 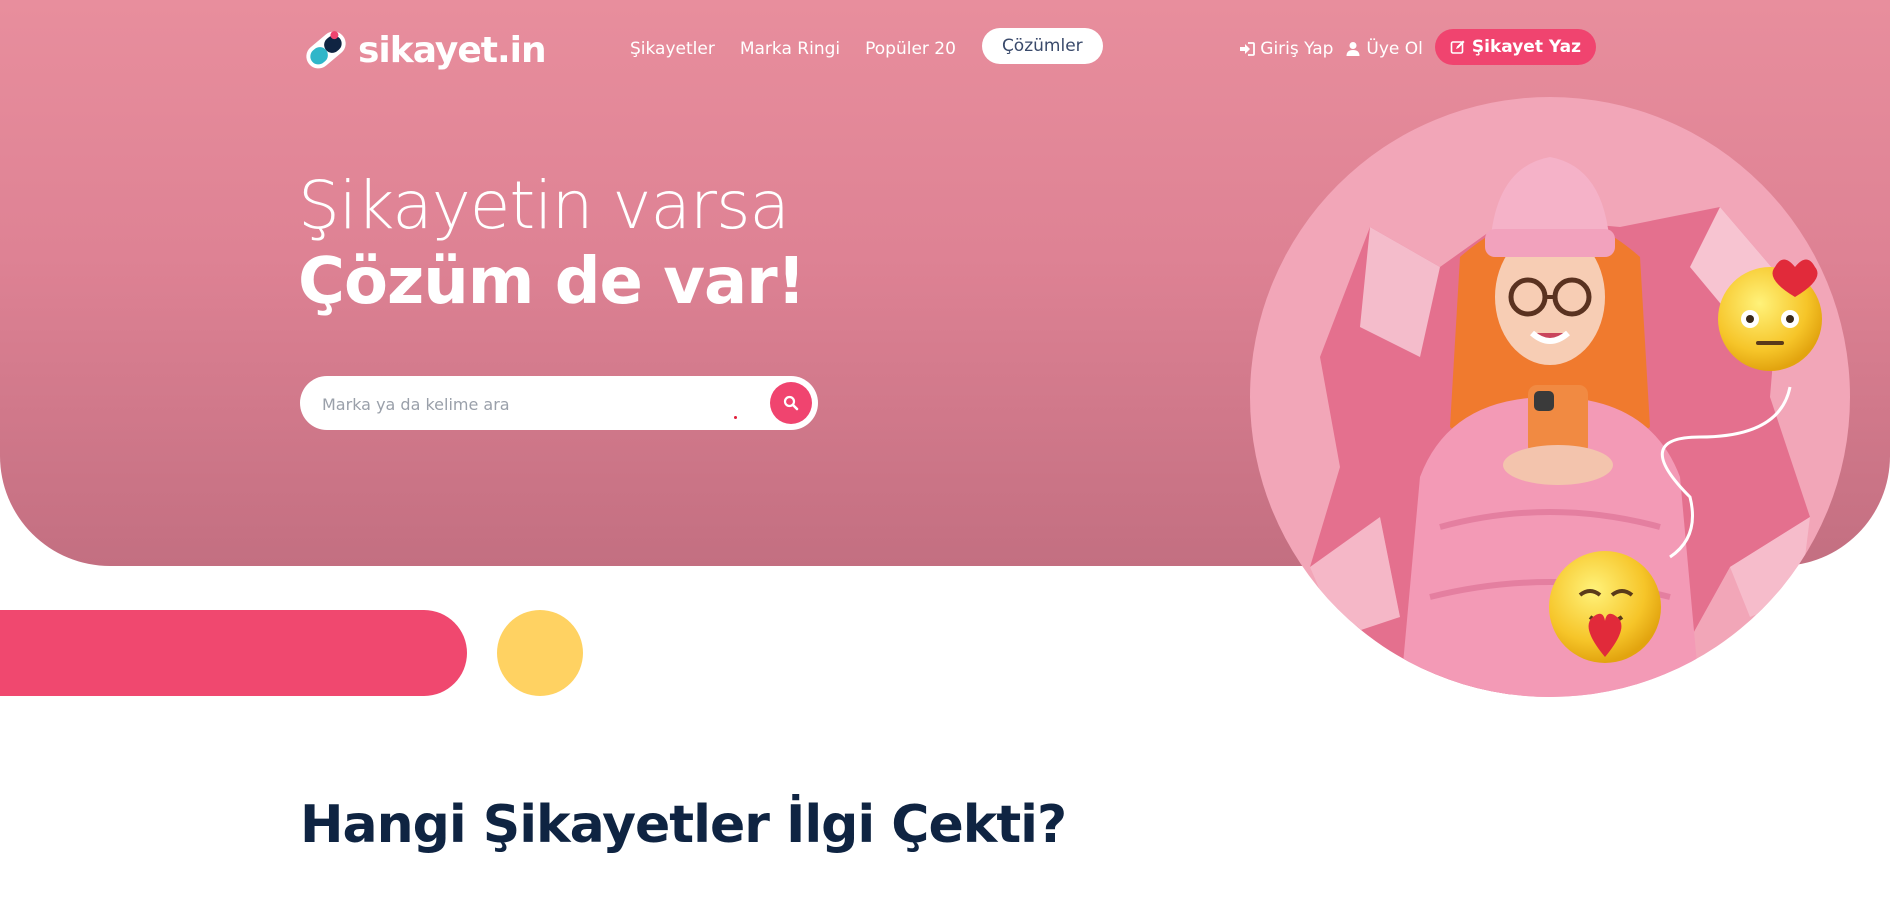 I want to click on login-label: Giriş Yap, so click(x=1297, y=49).